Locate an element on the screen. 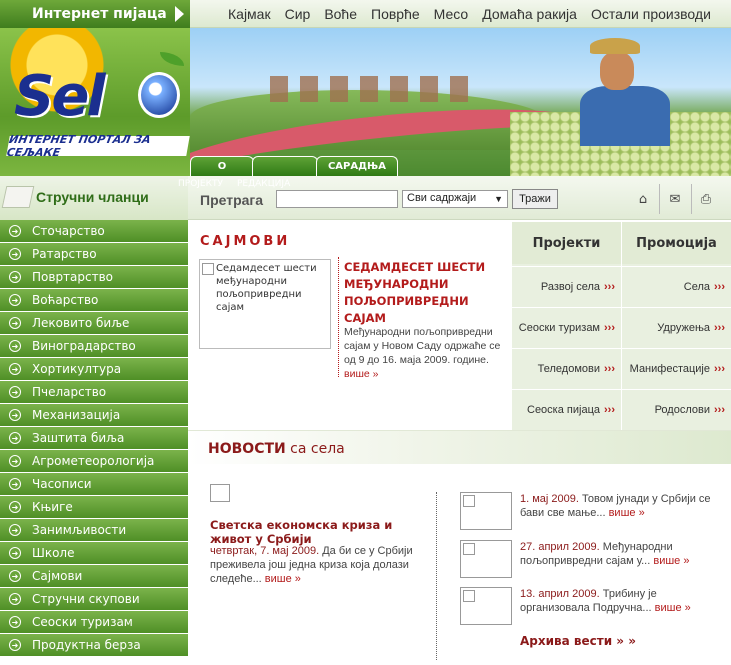 This screenshot has width=731, height=665. menu-item-strucni-skupovi: ➜ Стручни скупови is located at coordinates (94, 599).